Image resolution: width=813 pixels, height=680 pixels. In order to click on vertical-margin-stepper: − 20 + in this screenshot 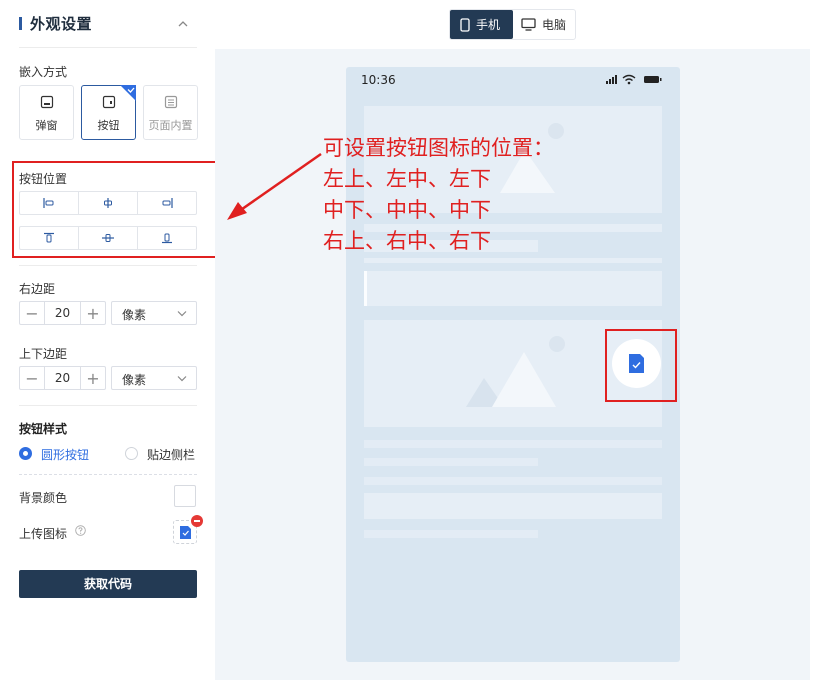, I will do `click(62, 378)`.